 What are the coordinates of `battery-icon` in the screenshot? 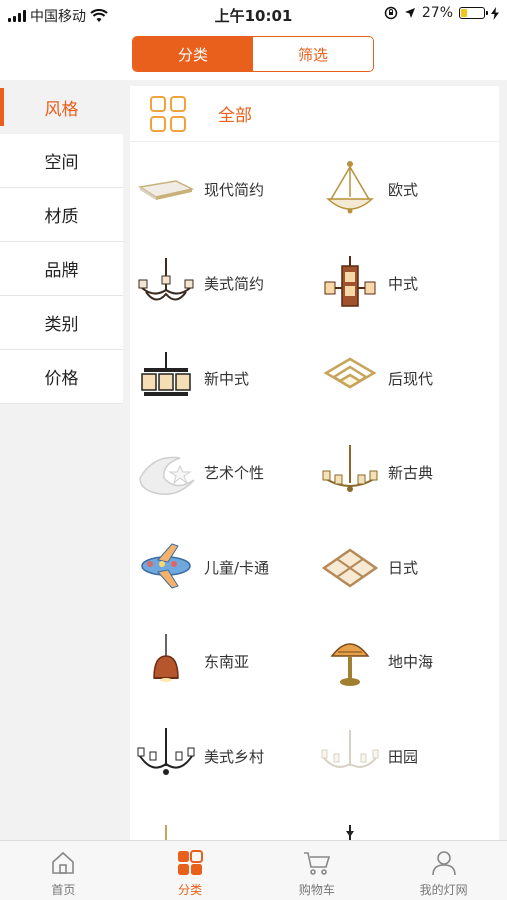 It's located at (473, 13).